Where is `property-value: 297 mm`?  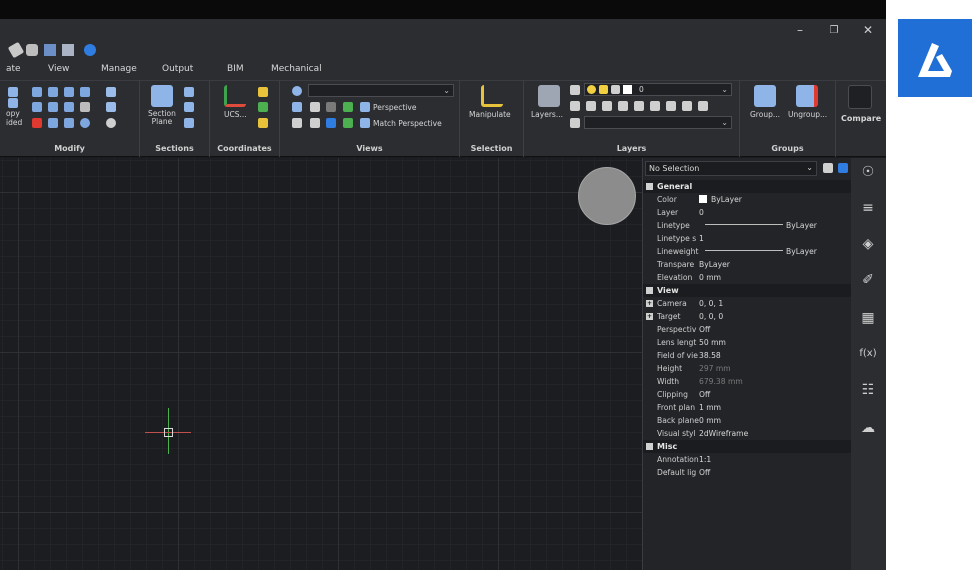
property-value: 297 mm is located at coordinates (715, 368).